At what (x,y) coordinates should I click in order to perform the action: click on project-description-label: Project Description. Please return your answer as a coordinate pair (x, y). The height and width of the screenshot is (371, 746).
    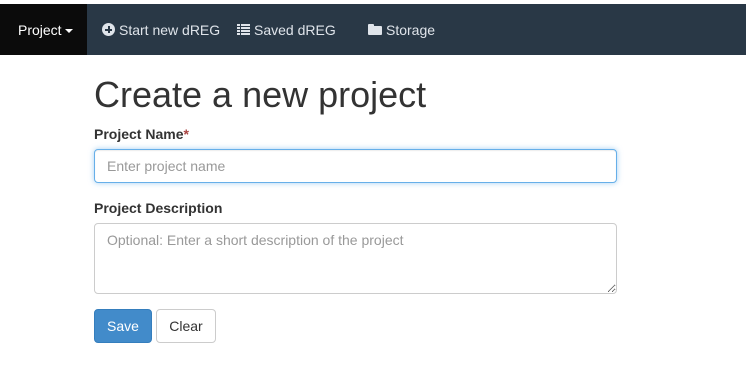
    Looking at the image, I should click on (158, 208).